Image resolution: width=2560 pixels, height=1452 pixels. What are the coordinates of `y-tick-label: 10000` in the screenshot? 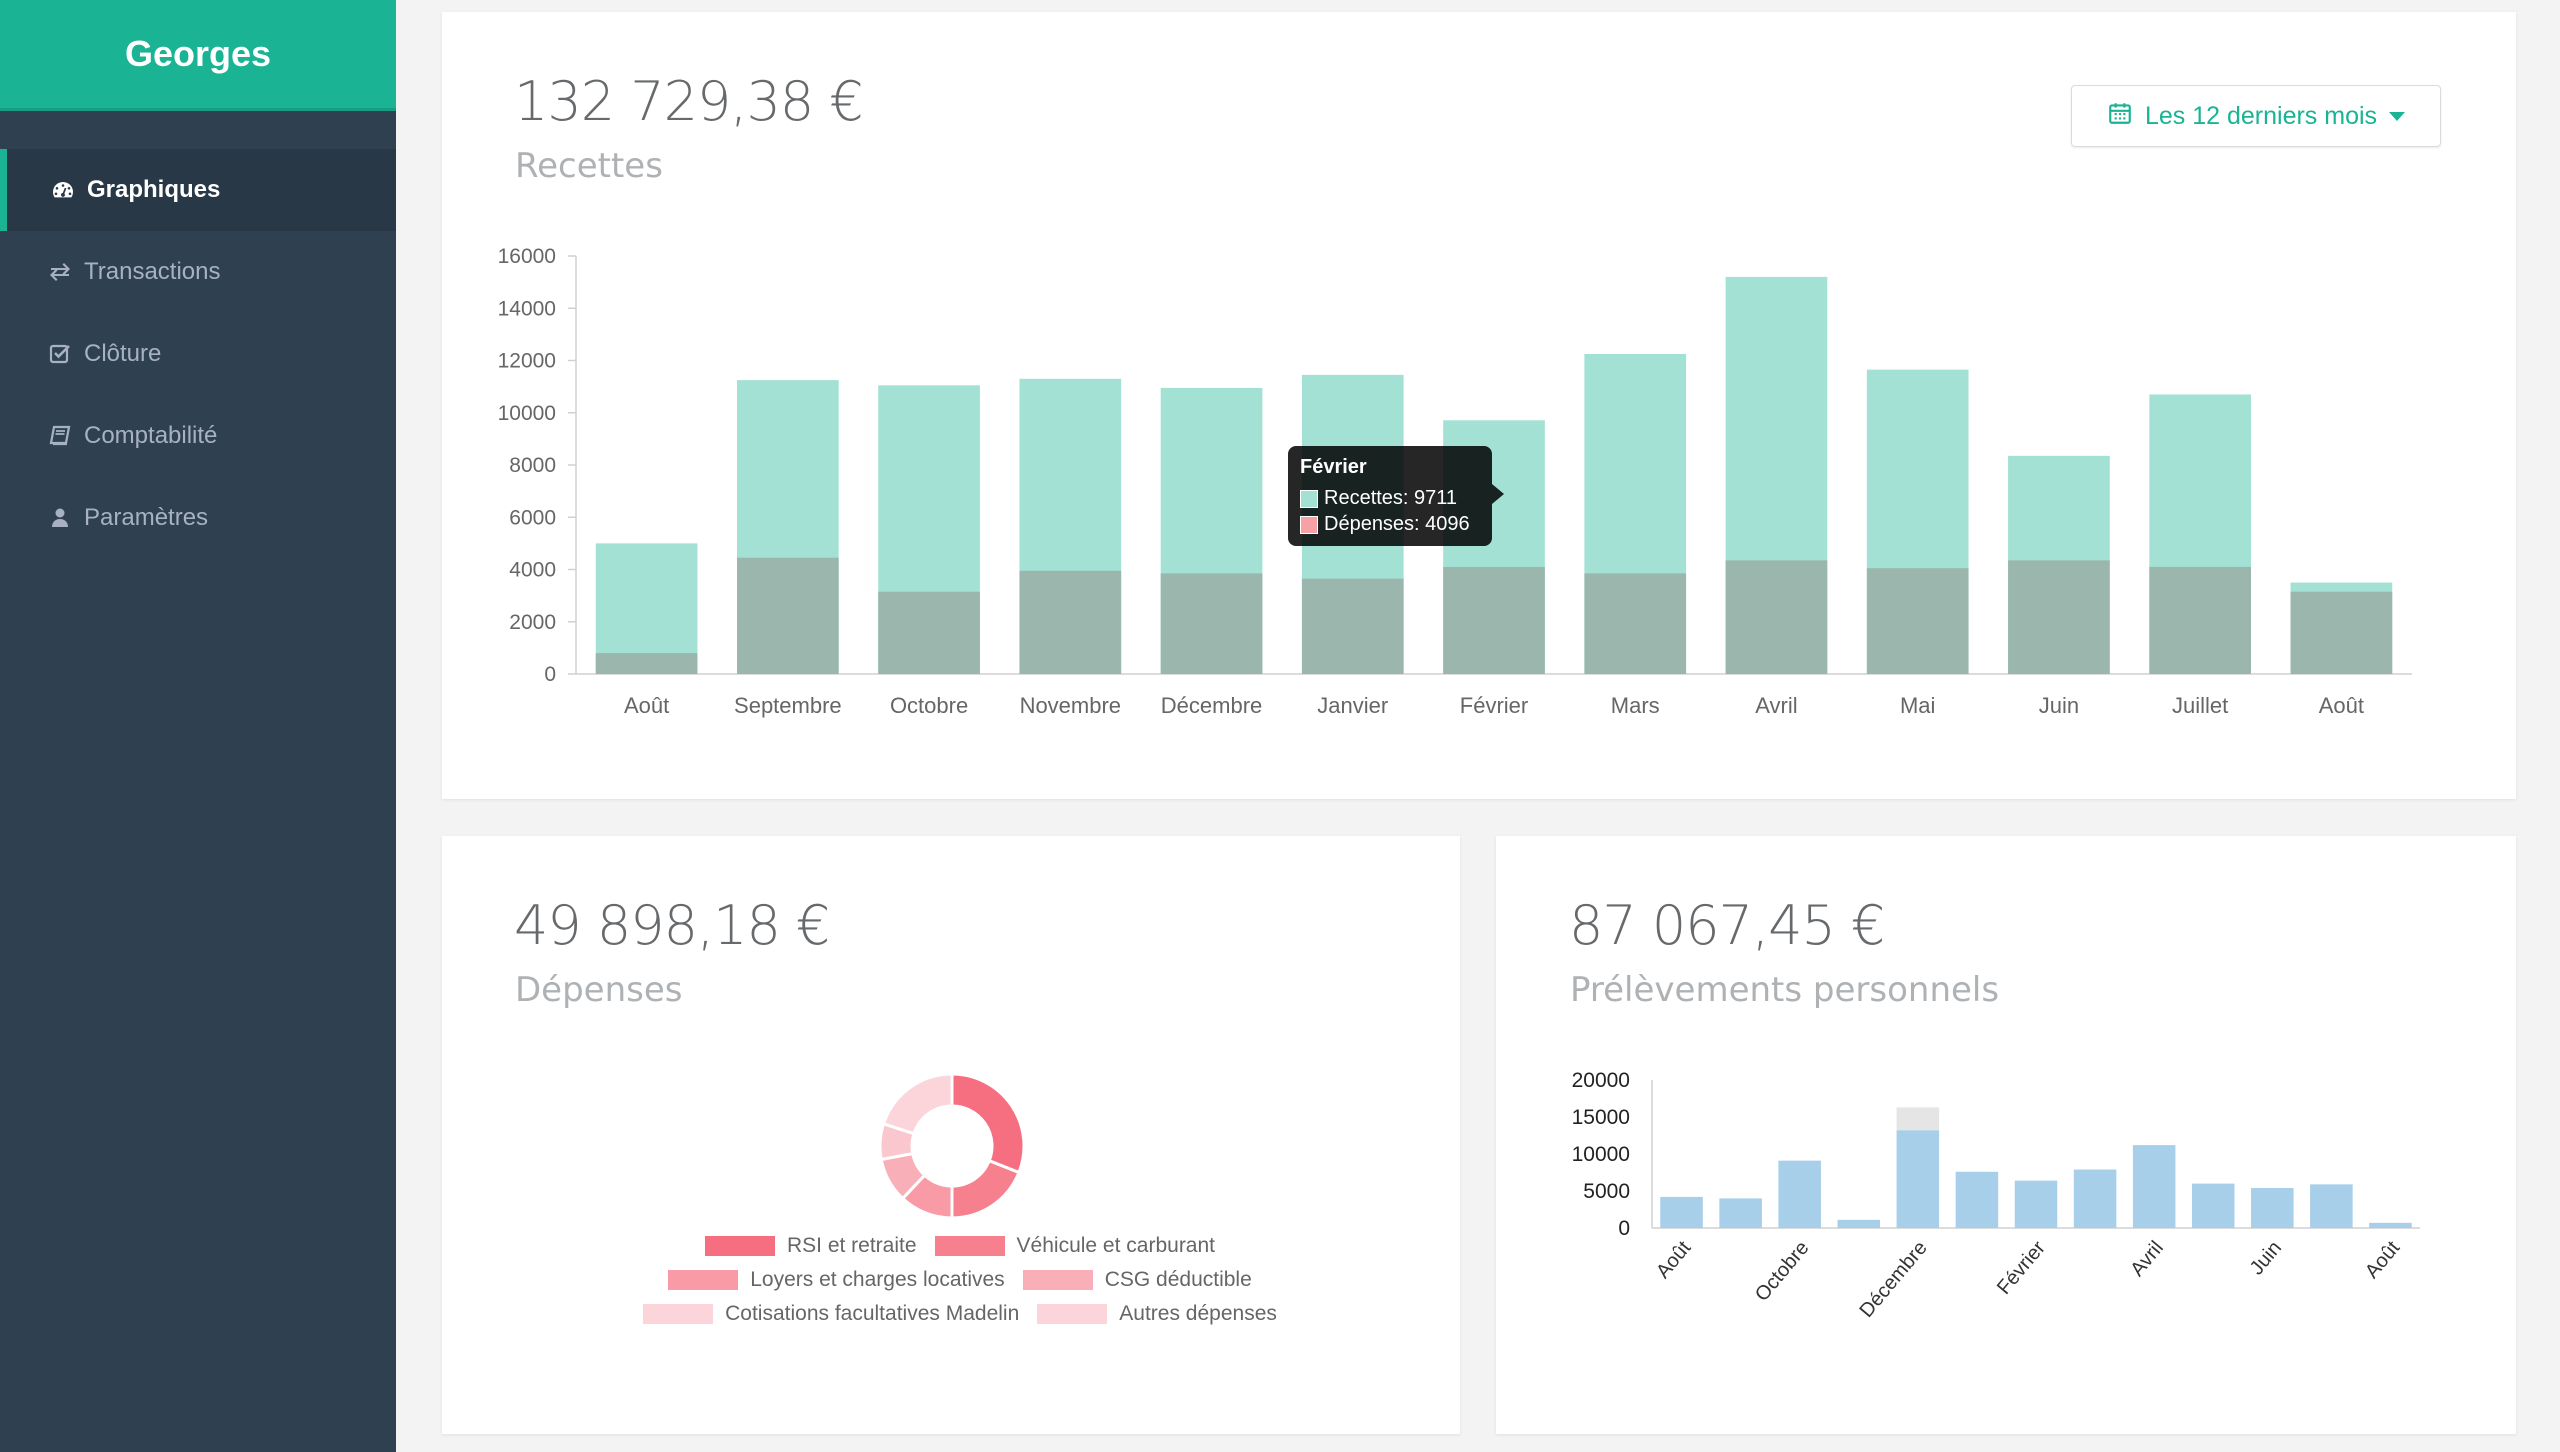 It's located at (1601, 1154).